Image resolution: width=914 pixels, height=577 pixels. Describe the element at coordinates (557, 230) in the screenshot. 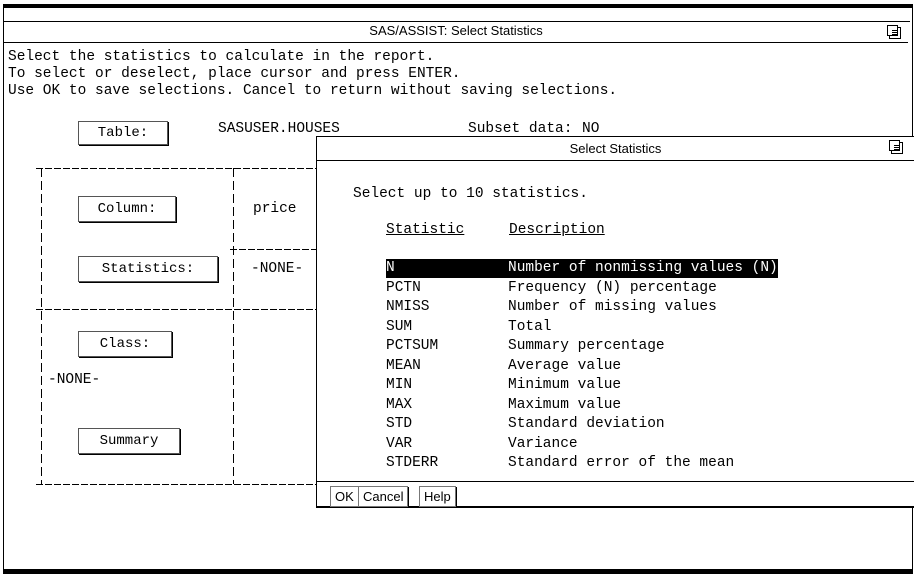

I see `description-column-header: Description` at that location.